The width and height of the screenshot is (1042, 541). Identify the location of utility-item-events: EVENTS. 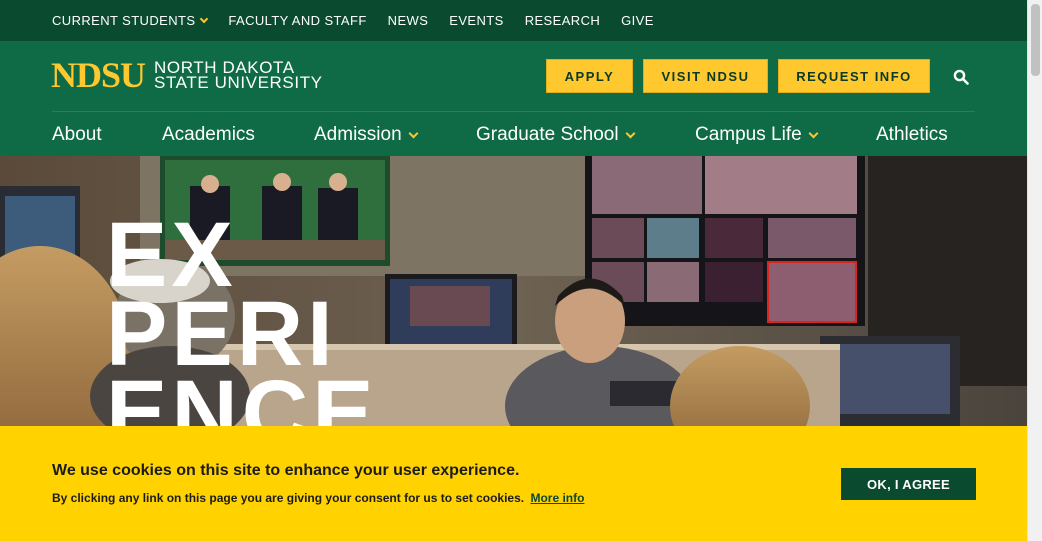
(476, 20).